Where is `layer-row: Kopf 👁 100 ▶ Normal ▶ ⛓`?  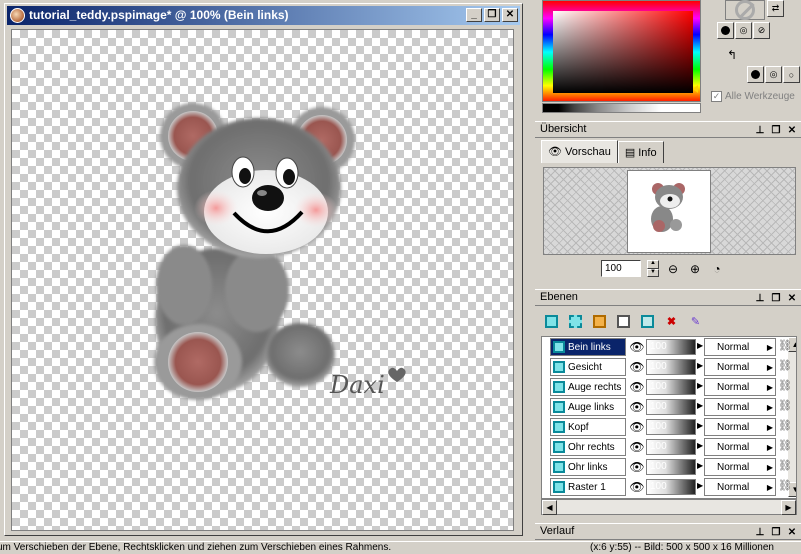
layer-row: Kopf 👁 100 ▶ Normal ▶ ⛓ is located at coordinates (669, 427).